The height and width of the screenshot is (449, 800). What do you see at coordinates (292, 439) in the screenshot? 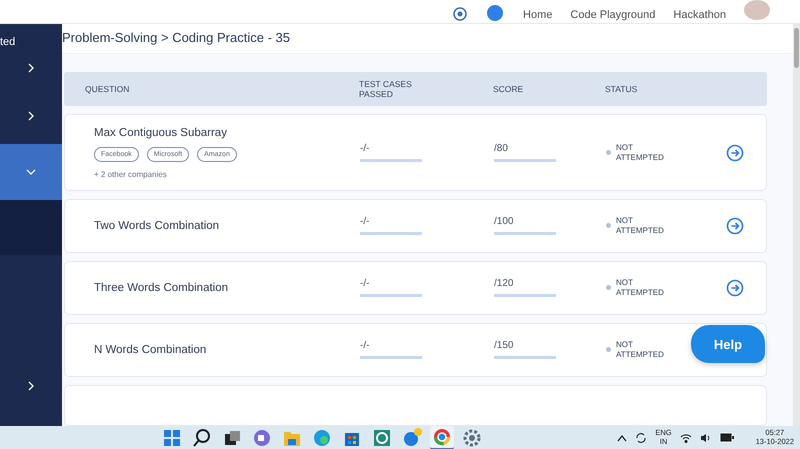
I see `folder-icon` at bounding box center [292, 439].